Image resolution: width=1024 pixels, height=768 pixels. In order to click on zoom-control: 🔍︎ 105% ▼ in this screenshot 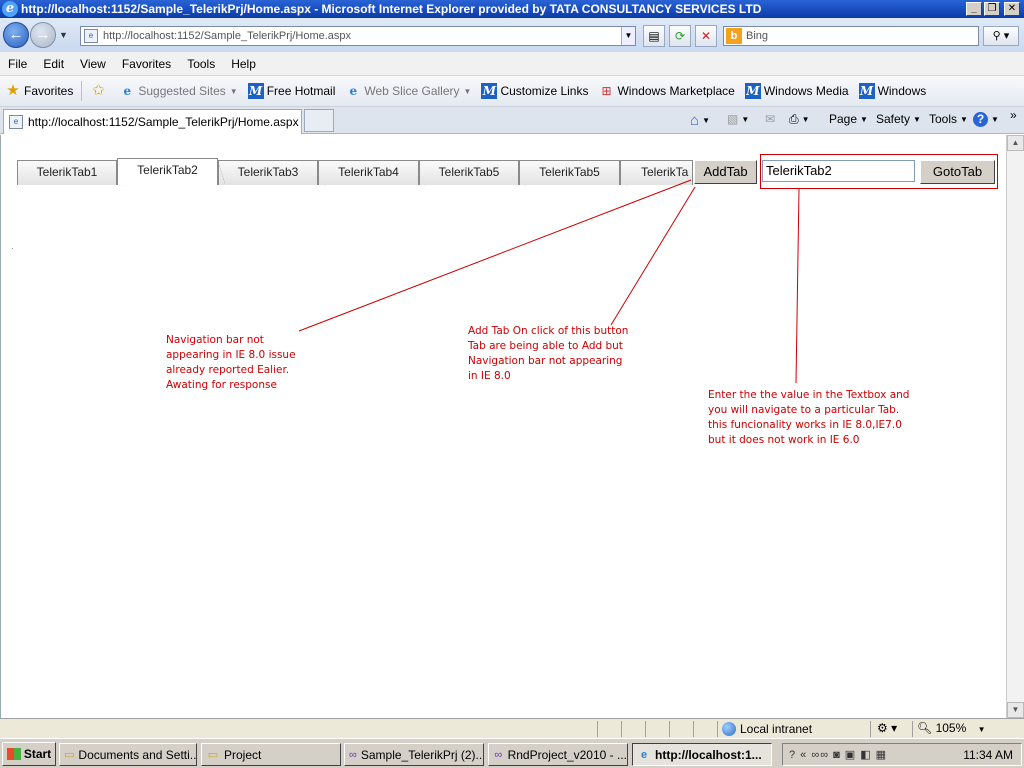, I will do `click(957, 728)`.